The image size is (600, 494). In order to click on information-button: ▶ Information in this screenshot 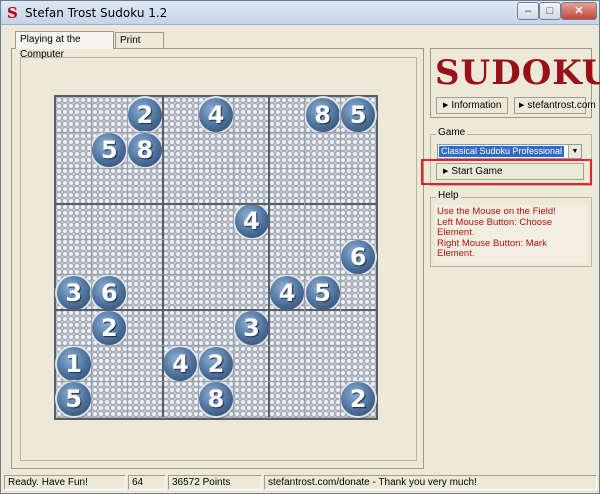, I will do `click(472, 105)`.